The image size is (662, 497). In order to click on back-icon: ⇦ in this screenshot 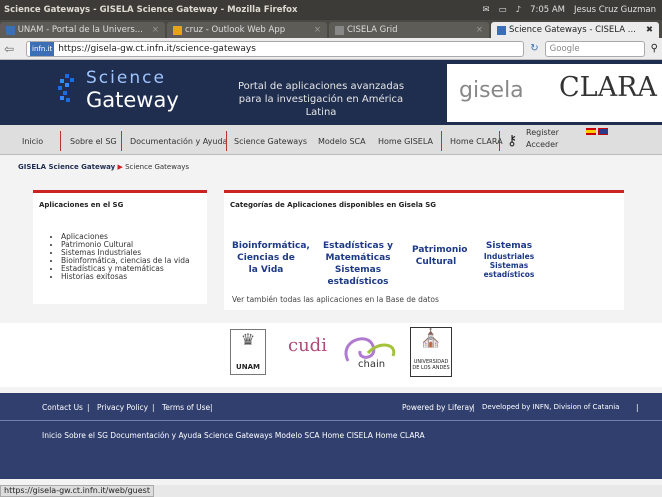, I will do `click(12, 49)`.